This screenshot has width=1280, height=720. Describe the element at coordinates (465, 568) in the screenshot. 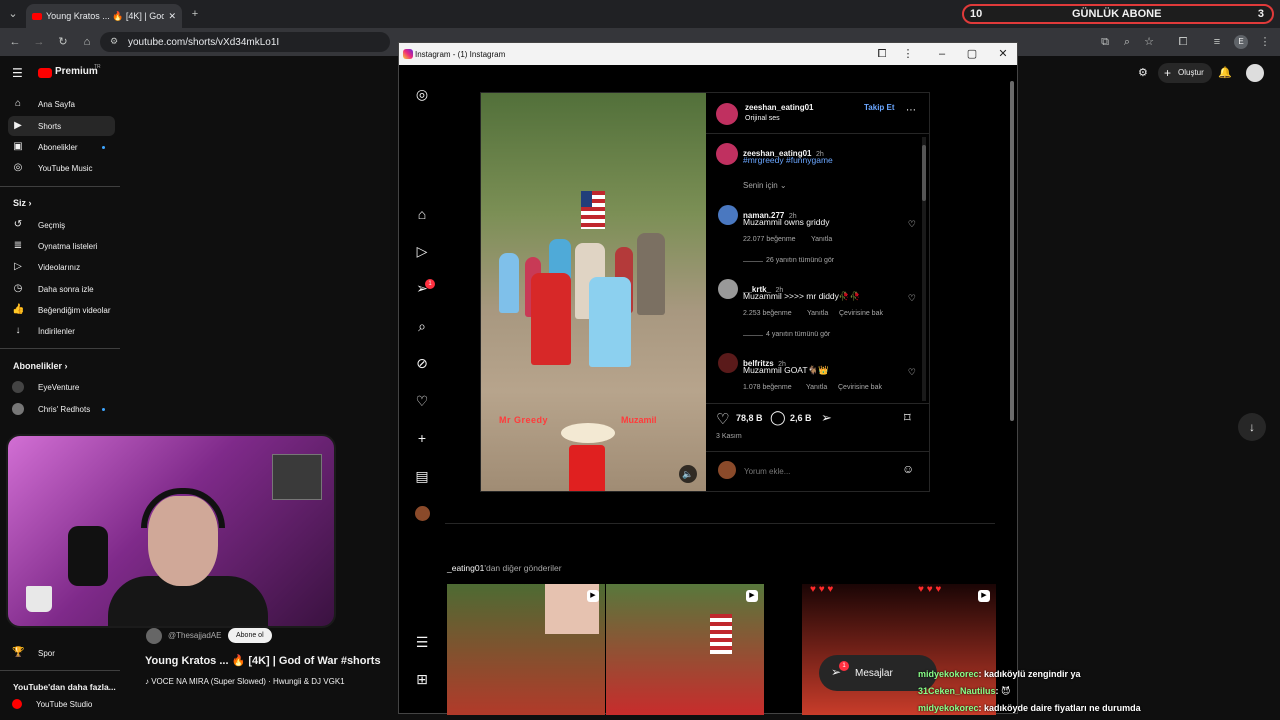

I see `more-posts-username: _eating01` at that location.